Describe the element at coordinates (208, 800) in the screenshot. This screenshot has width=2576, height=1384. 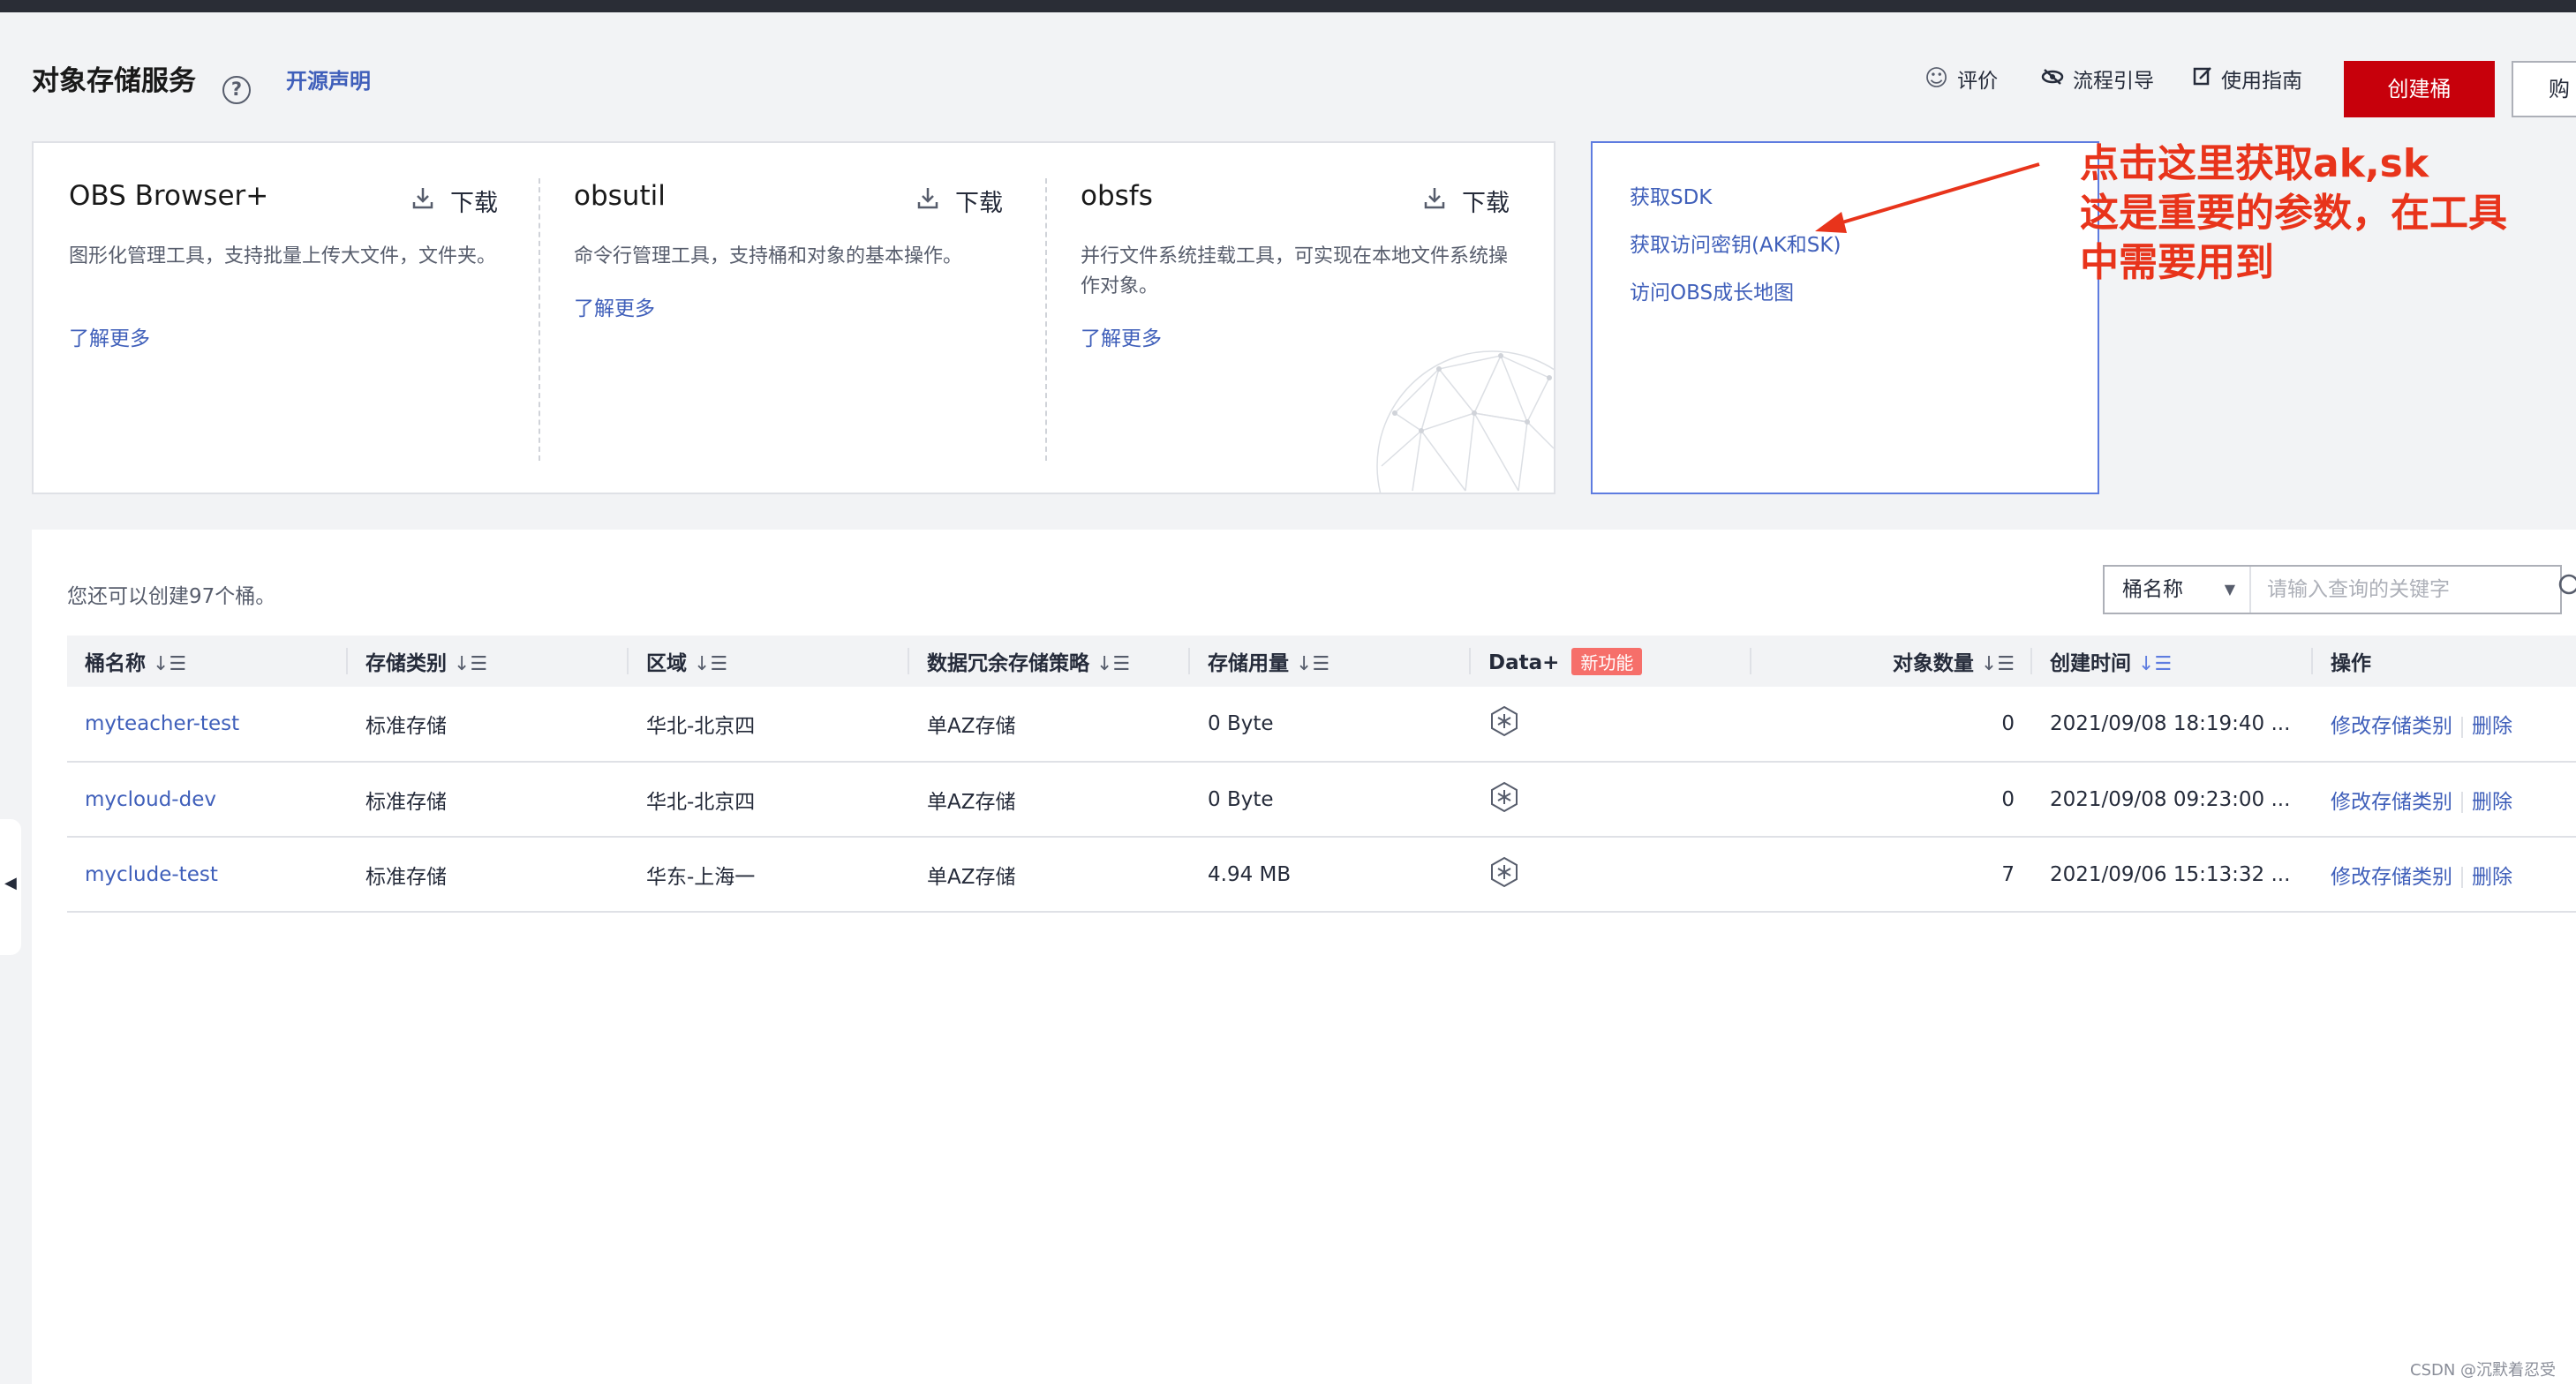
I see `bucket-name-link: mycloud-dev` at that location.